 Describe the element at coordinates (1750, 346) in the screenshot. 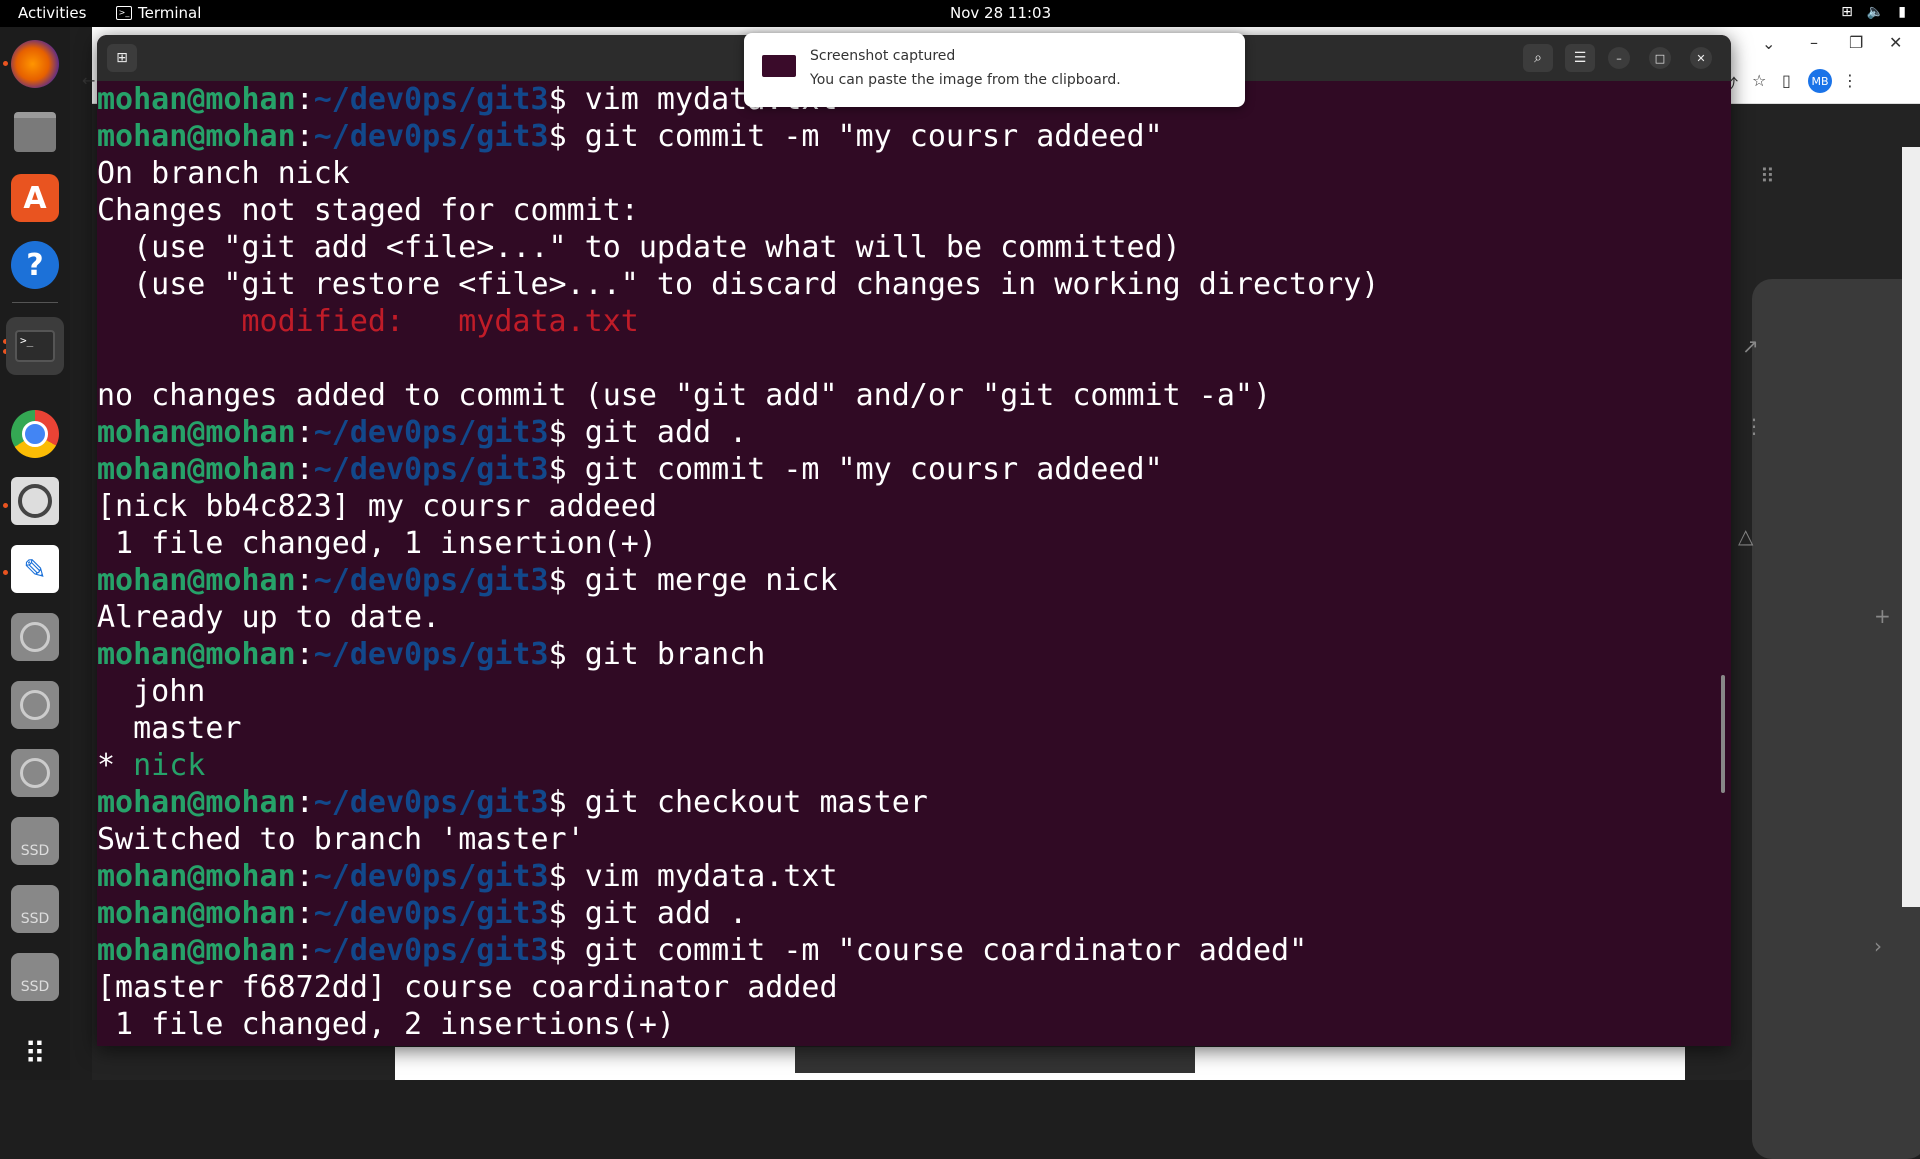

I see `open-external-icon: ↗` at that location.